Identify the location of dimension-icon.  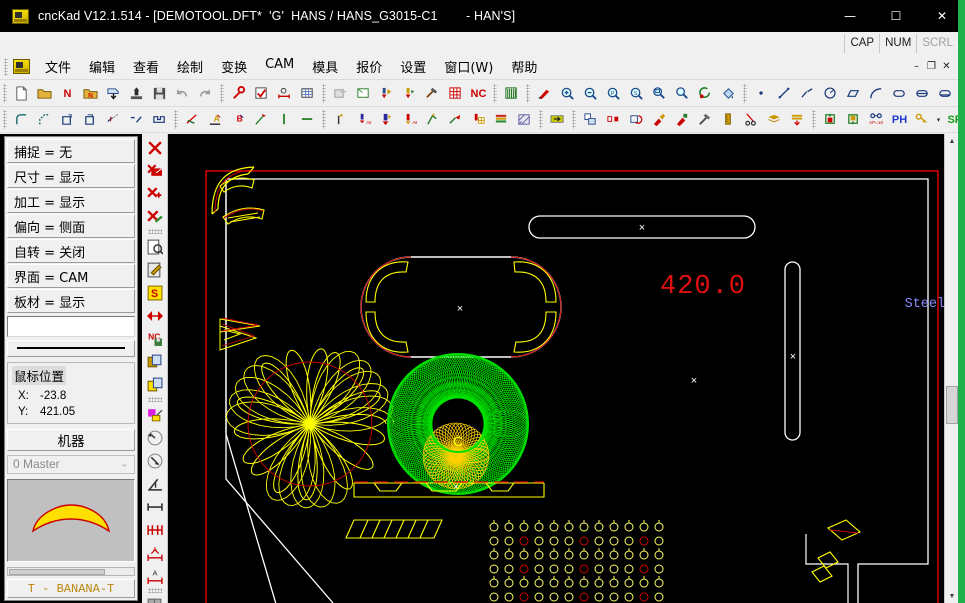
(284, 94).